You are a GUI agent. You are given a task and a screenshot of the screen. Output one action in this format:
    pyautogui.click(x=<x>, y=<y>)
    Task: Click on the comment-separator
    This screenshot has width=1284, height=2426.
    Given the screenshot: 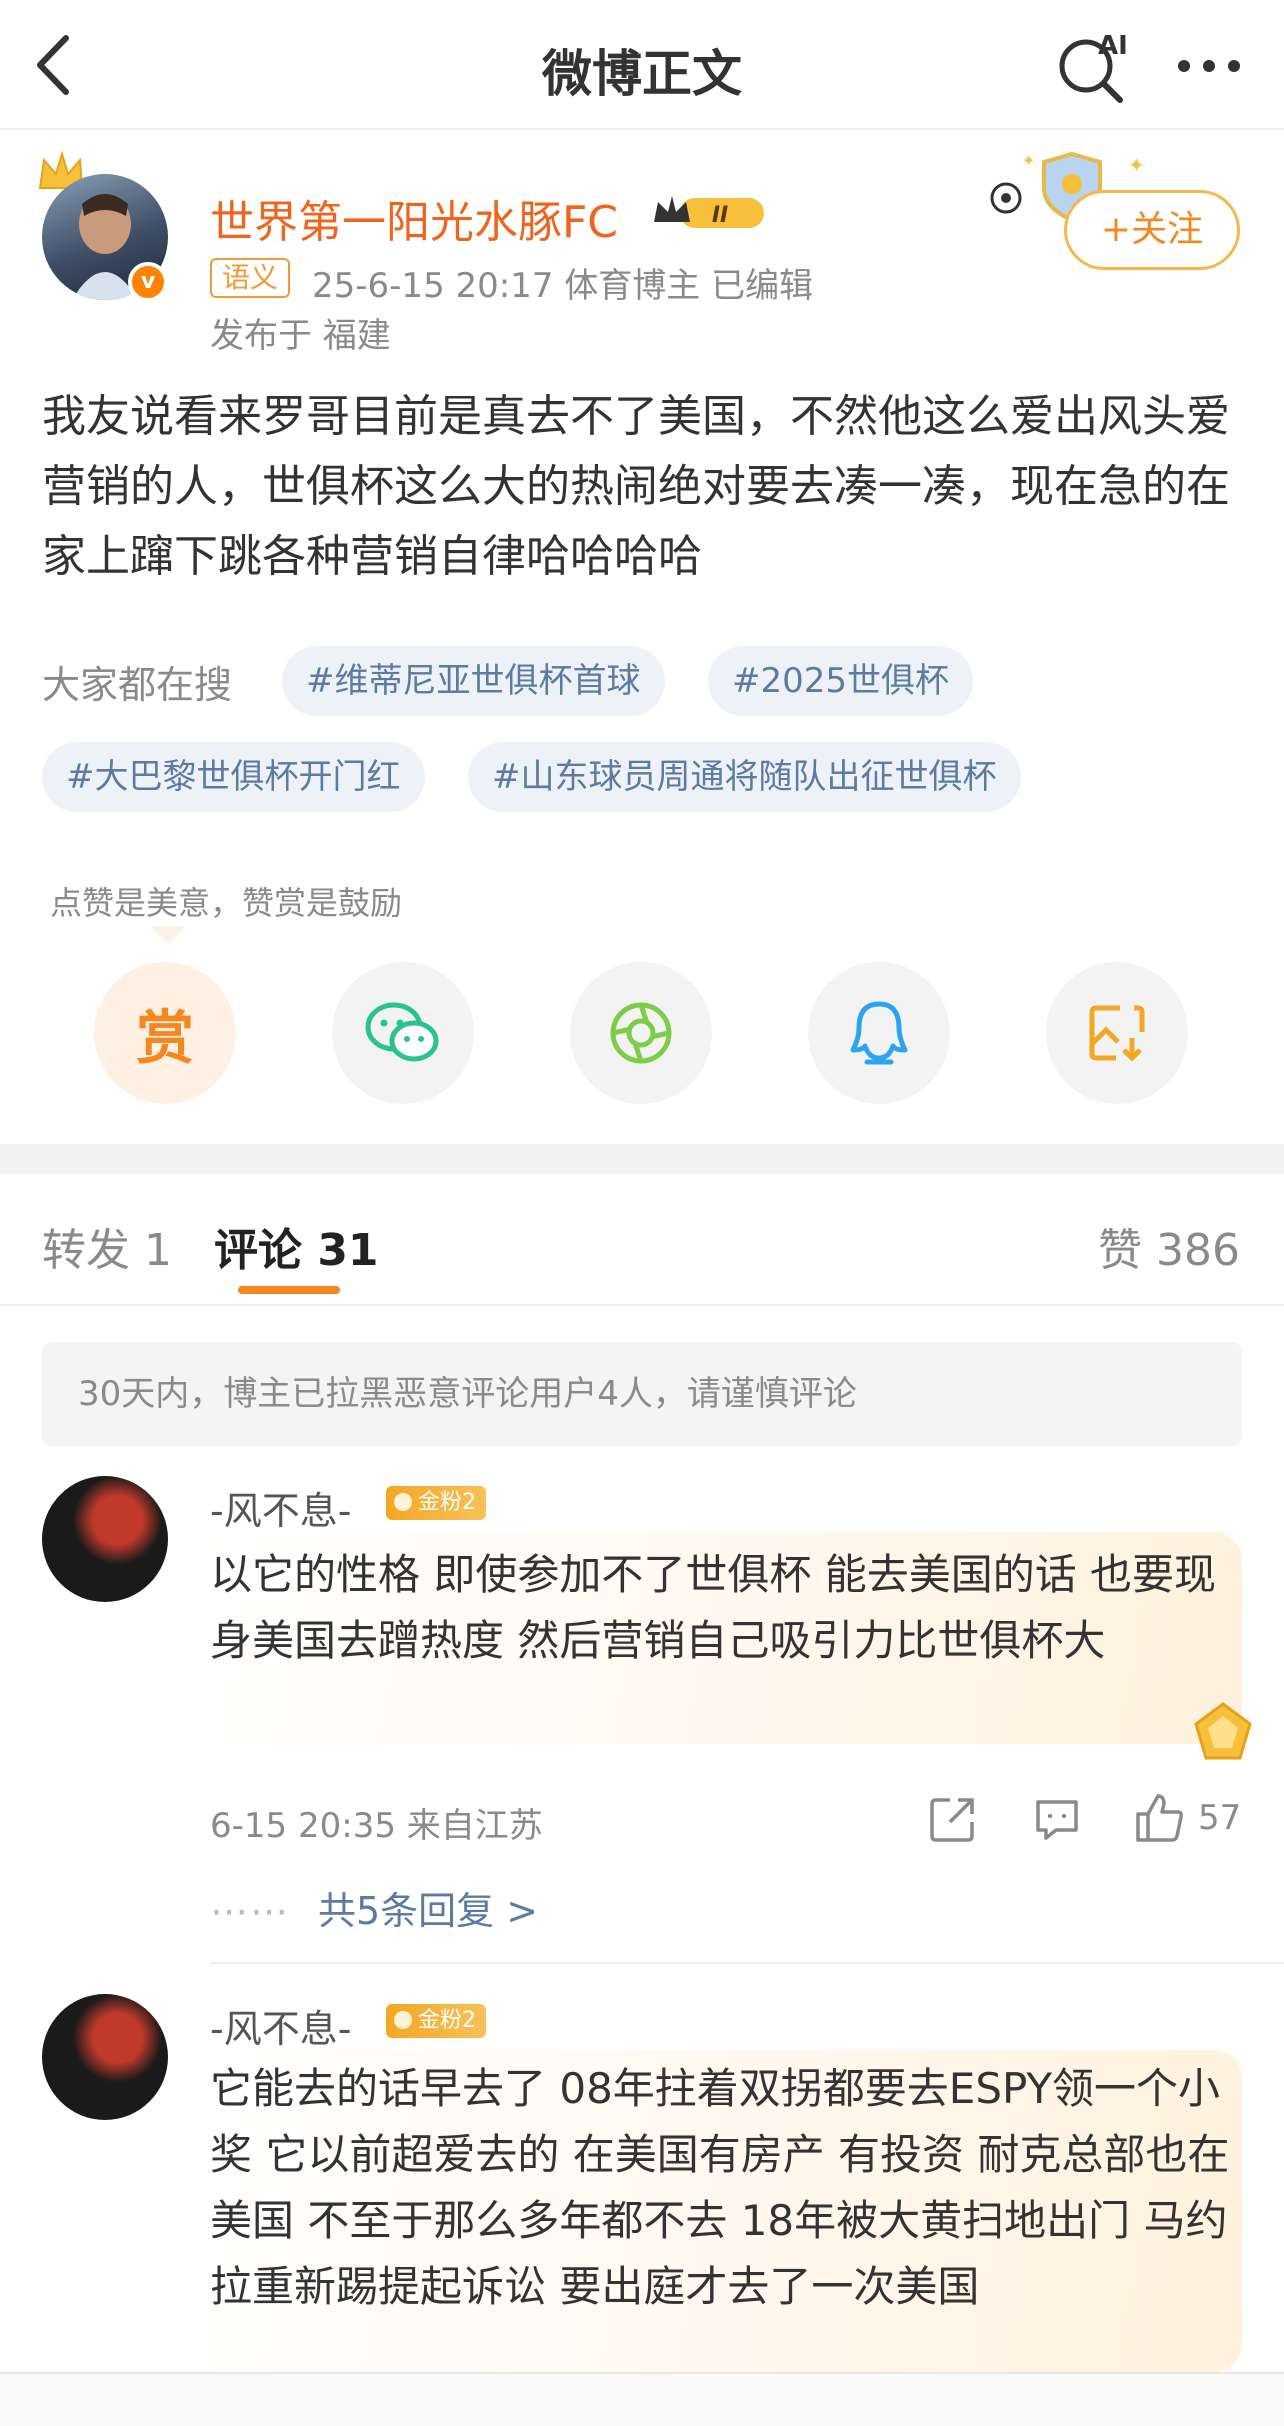 What is the action you would take?
    pyautogui.click(x=747, y=1963)
    